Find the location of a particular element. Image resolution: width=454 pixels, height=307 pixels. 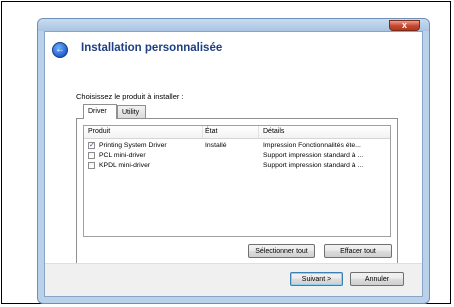

product-state: Installé is located at coordinates (216, 145).